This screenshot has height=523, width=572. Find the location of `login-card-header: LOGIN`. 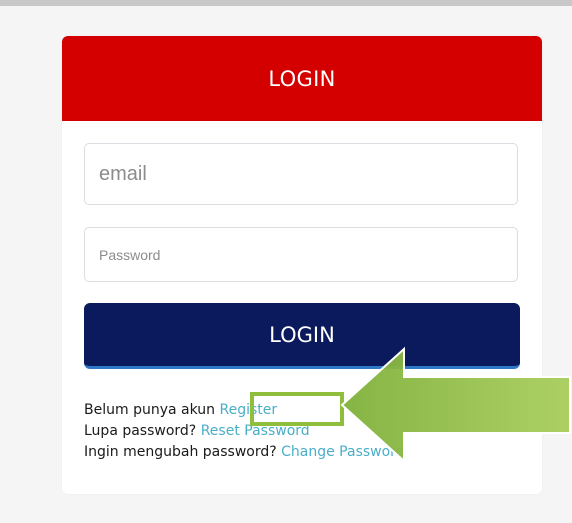

login-card-header: LOGIN is located at coordinates (302, 78).